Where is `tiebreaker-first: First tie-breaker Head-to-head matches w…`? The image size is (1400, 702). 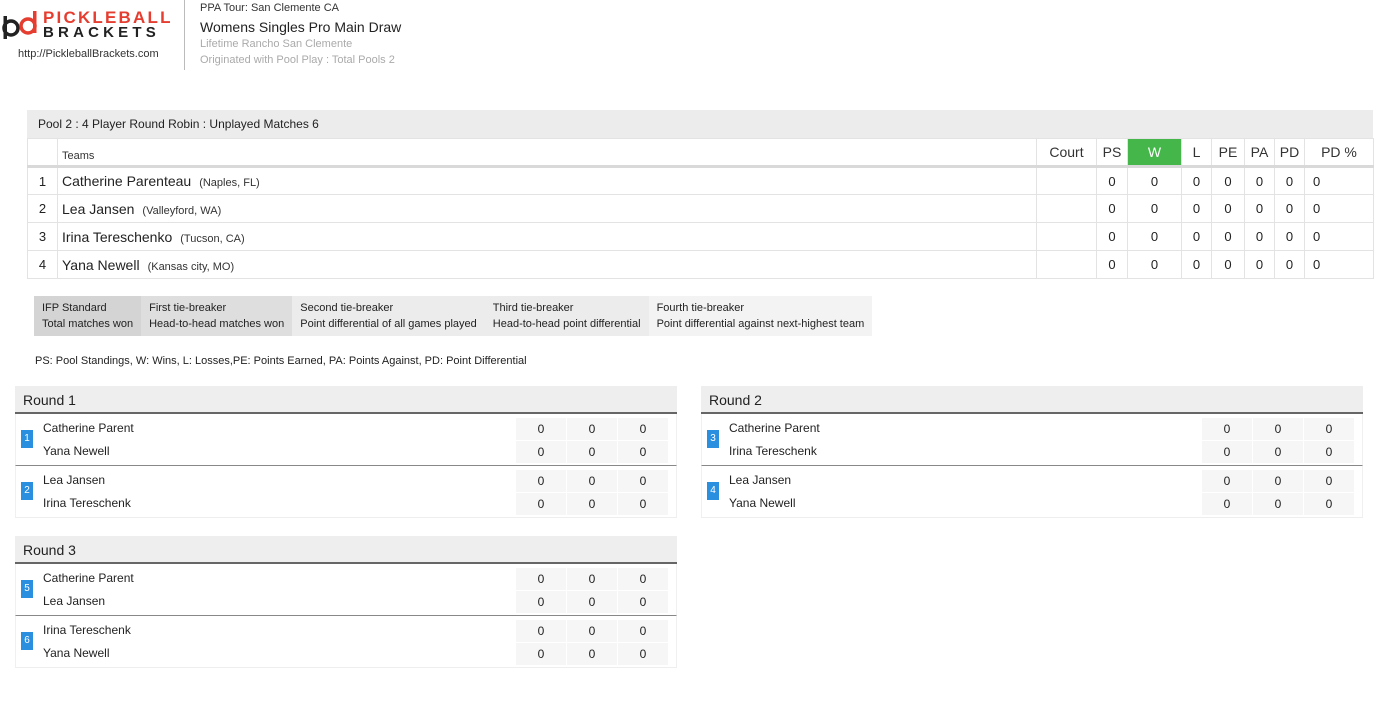 tiebreaker-first: First tie-breaker Head-to-head matches w… is located at coordinates (217, 316).